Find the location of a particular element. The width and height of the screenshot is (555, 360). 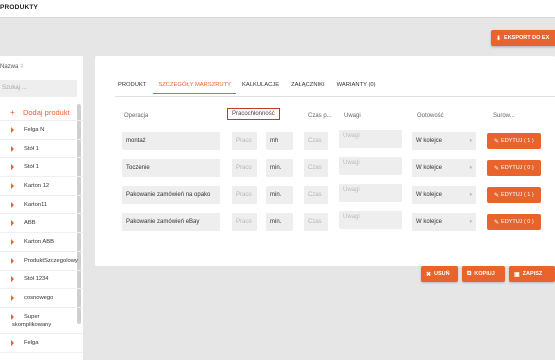

column-header-gotowosc: Gotowość is located at coordinates (430, 116).